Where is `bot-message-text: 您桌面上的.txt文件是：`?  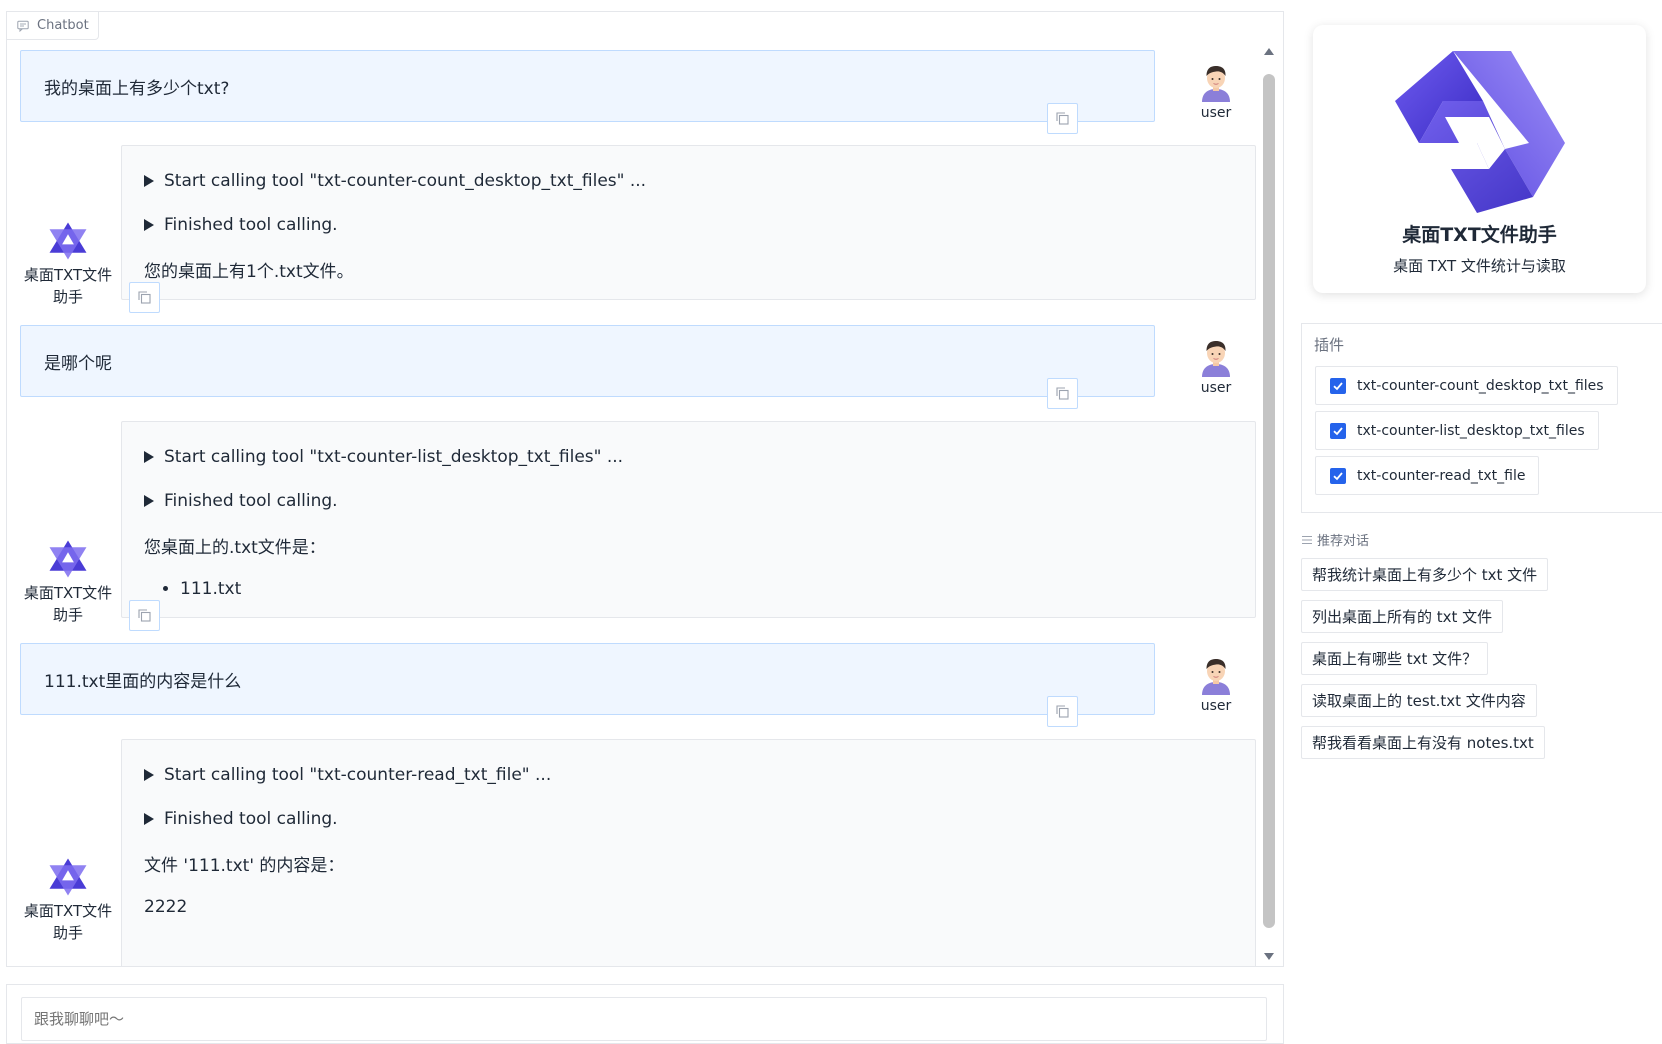 bot-message-text: 您桌面上的.txt文件是： is located at coordinates (235, 547).